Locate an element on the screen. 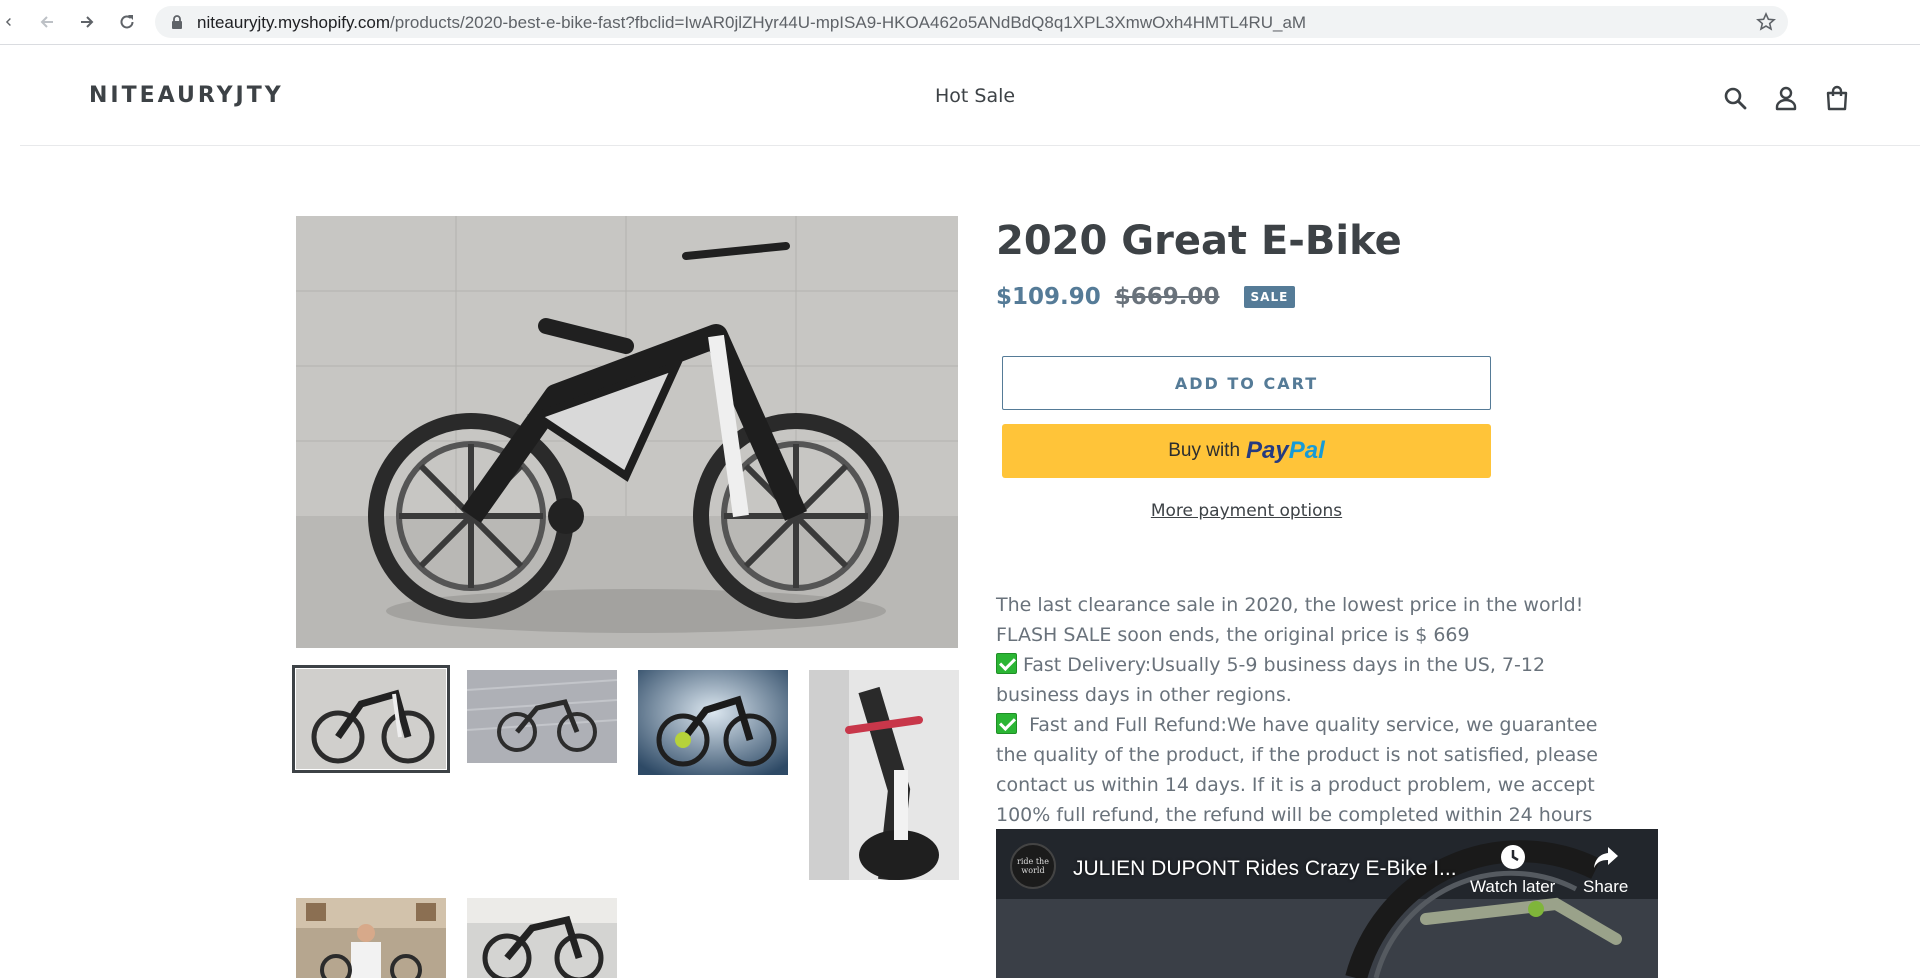 The image size is (1920, 978). more-payment-options-link: More payment options is located at coordinates (1246, 511).